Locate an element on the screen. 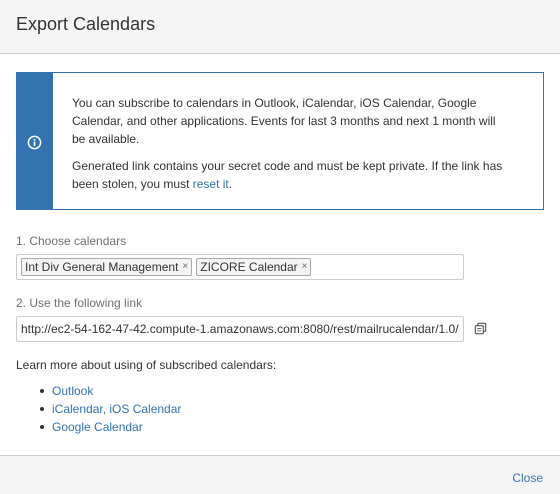  subscription-link-input is located at coordinates (240, 329).